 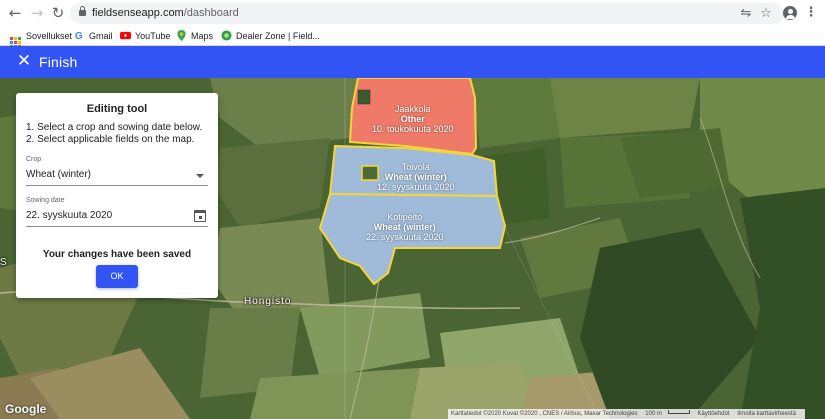 What do you see at coordinates (37, 13) in the screenshot?
I see `forward-arrow-icon: →` at bounding box center [37, 13].